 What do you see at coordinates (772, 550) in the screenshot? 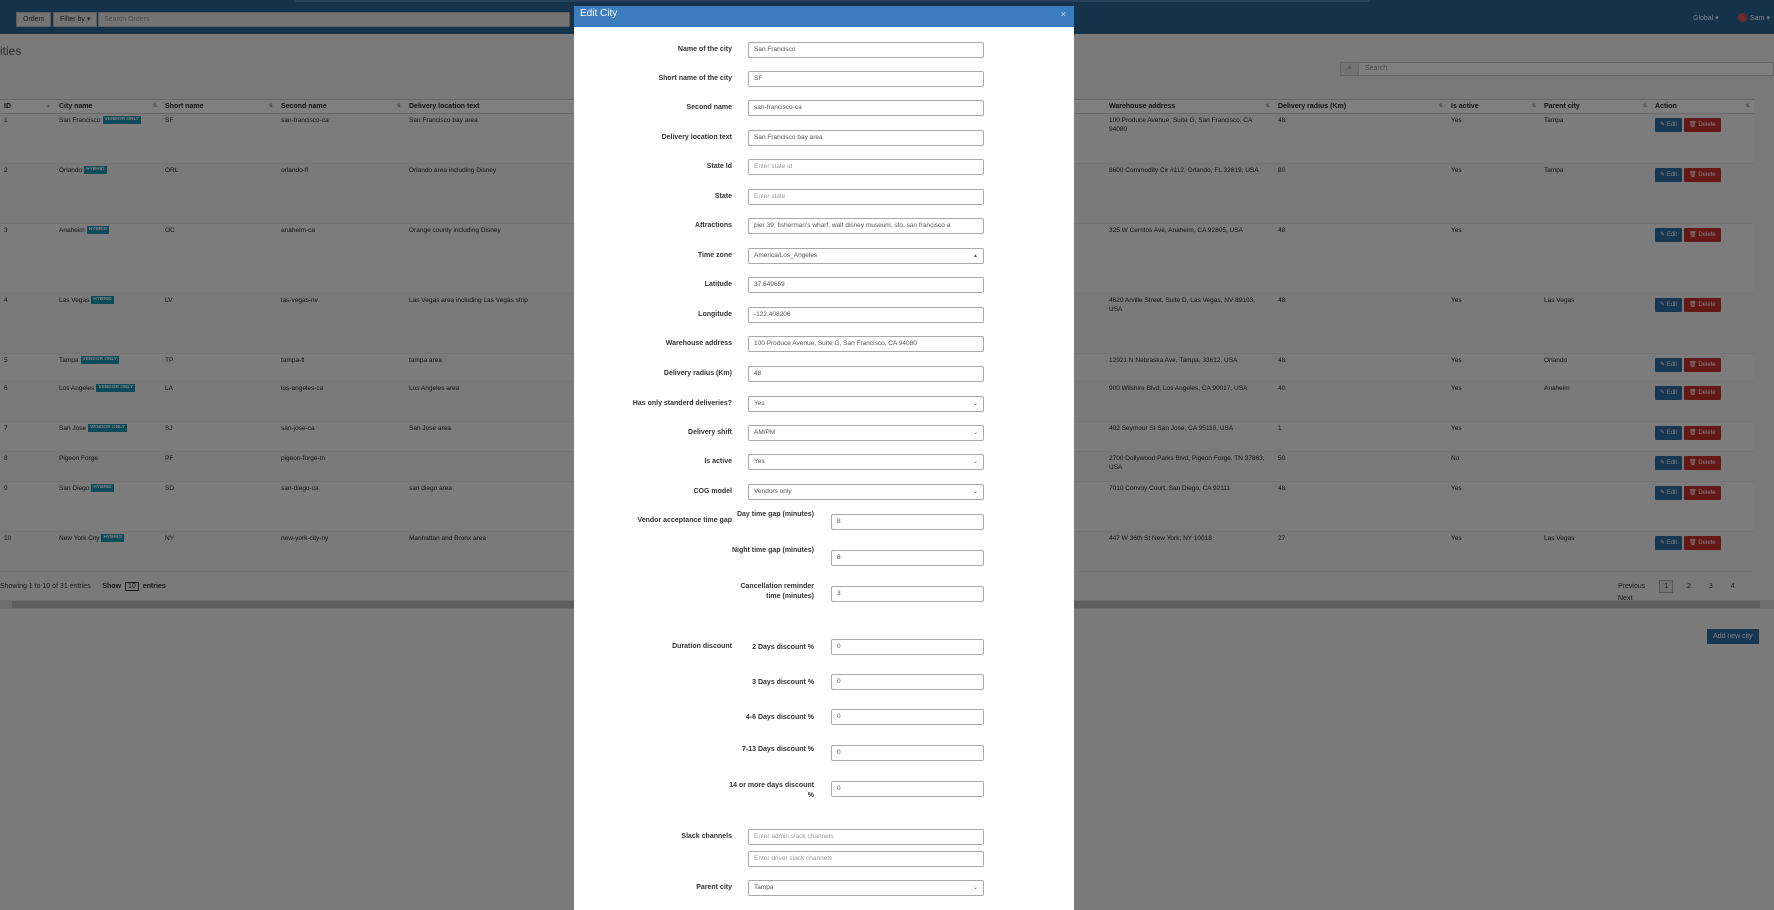
I see `vendor-gap-sublabel: Night time gap (minutes)` at bounding box center [772, 550].